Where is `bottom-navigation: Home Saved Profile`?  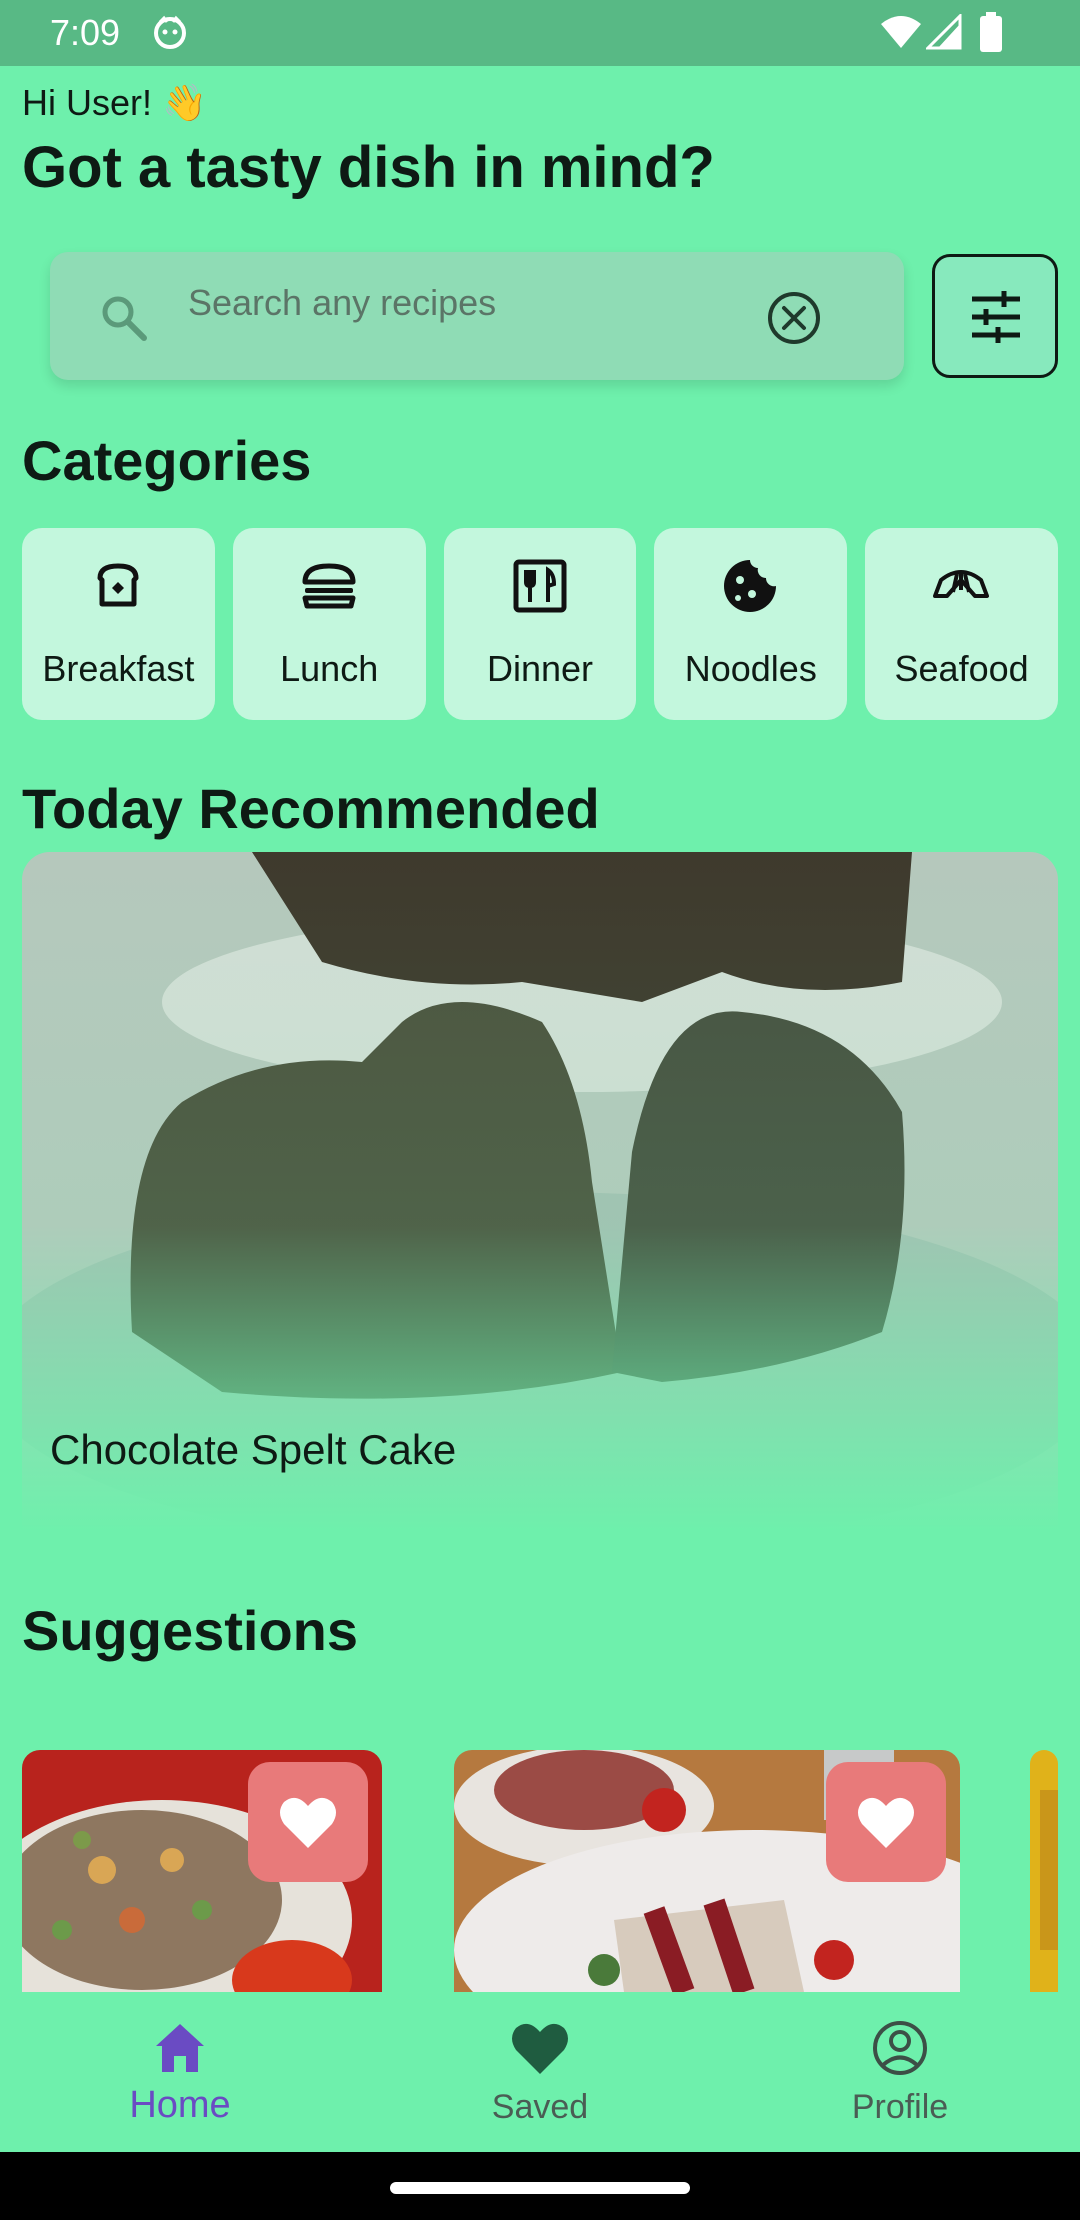 bottom-navigation: Home Saved Profile is located at coordinates (540, 2072).